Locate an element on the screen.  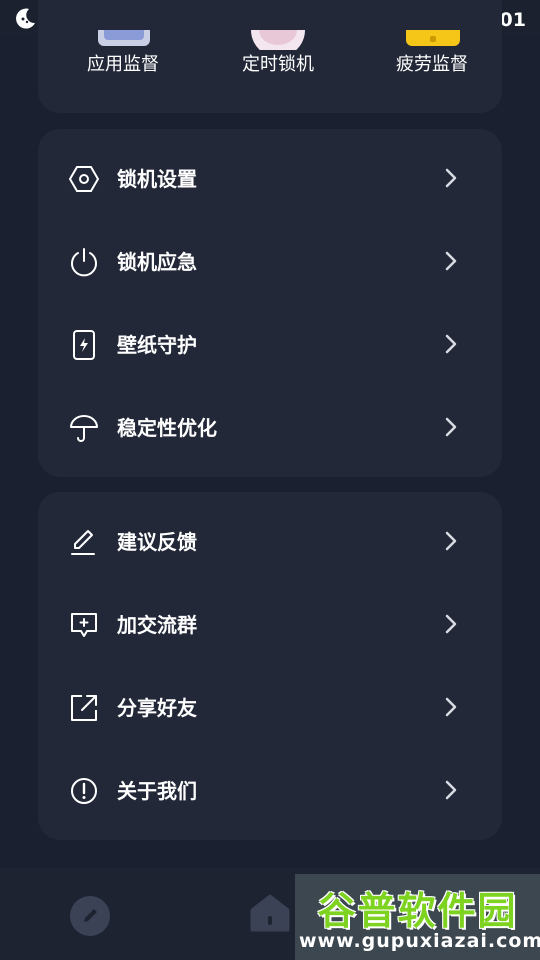
menu-item-label: 加交流群 is located at coordinates (157, 625).